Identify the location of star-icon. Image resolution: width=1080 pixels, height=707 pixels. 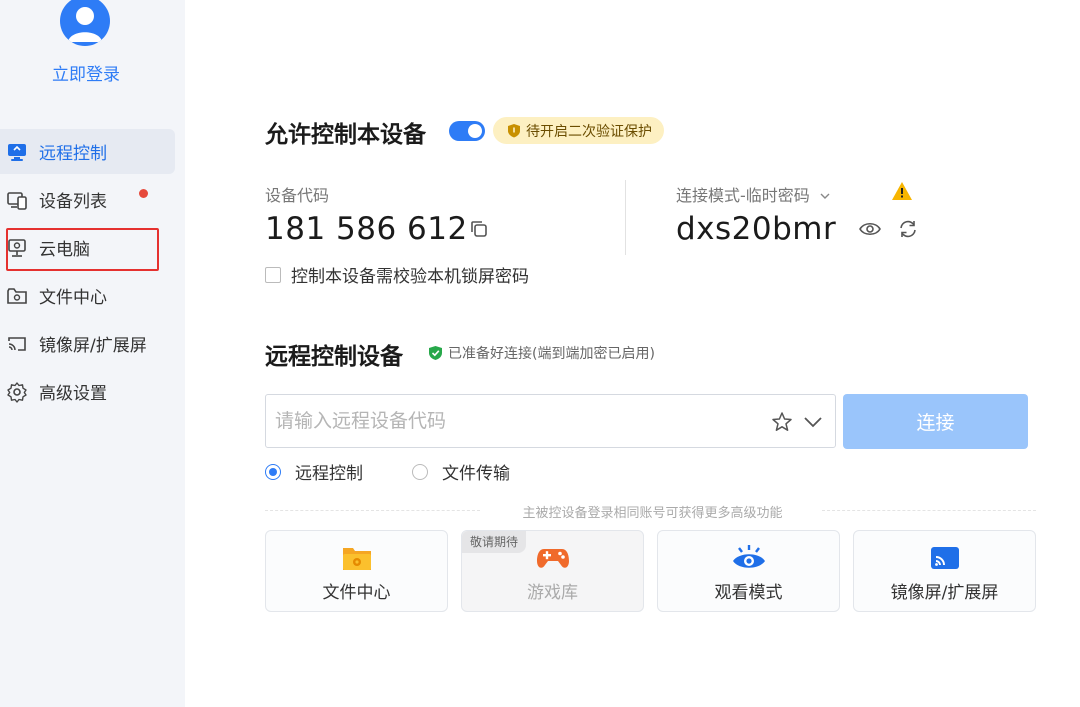
(782, 422).